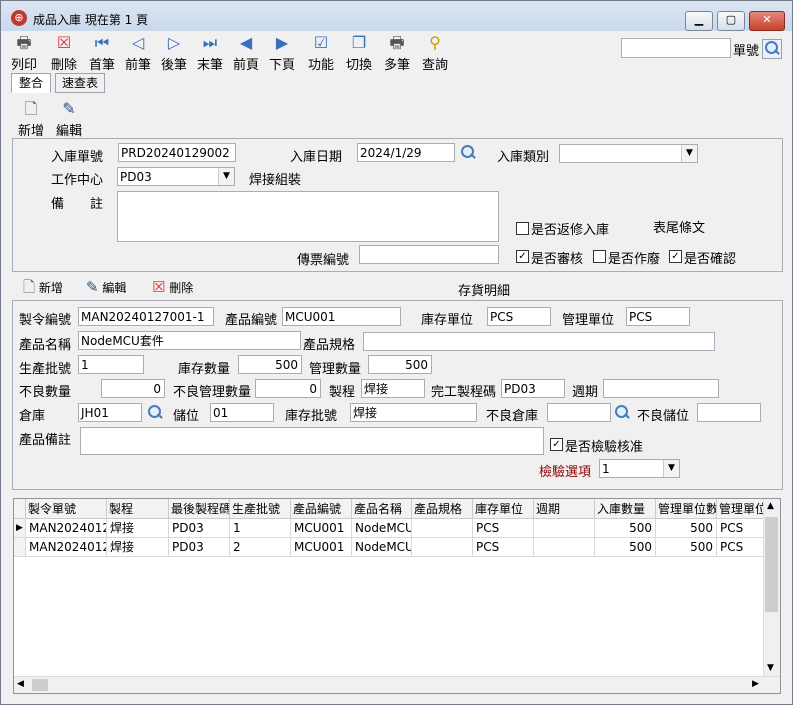  What do you see at coordinates (174, 53) in the screenshot?
I see `next-record-button: ▷ 後筆` at bounding box center [174, 53].